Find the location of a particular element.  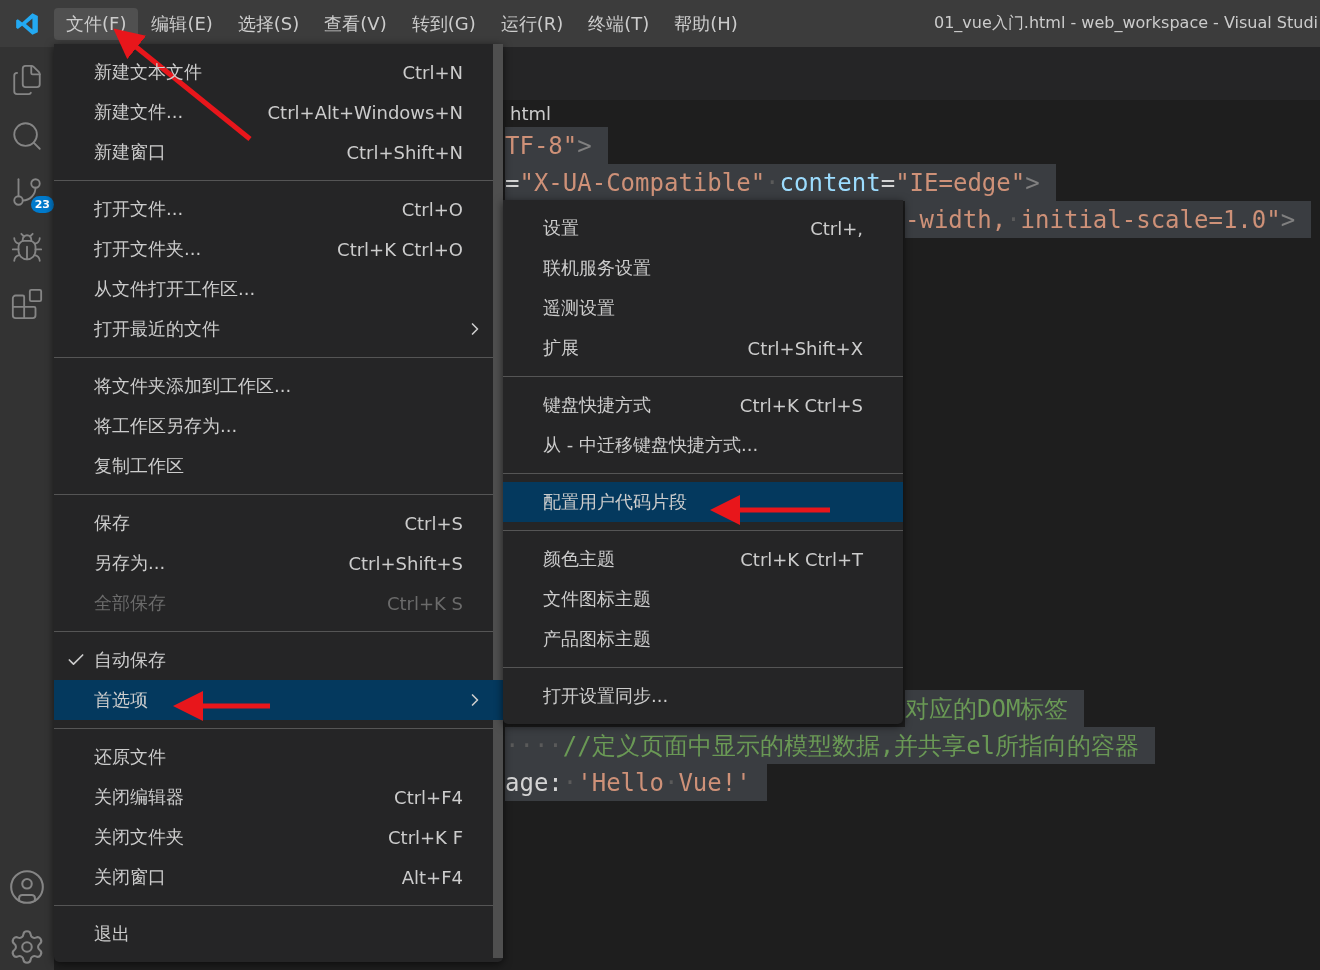

menu-item: 打开文件夹... Ctrl+K Ctrl+O is located at coordinates (278, 249).